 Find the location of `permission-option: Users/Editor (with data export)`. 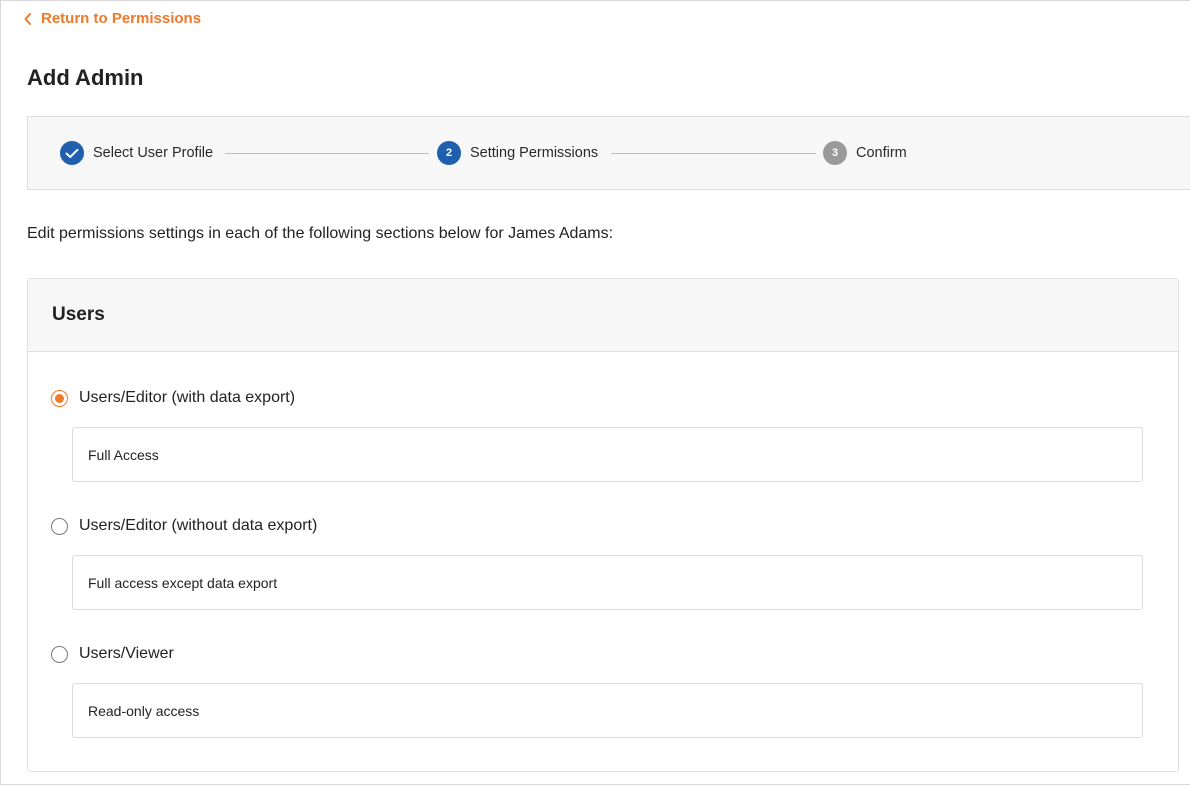

permission-option: Users/Editor (with data export) is located at coordinates (173, 398).